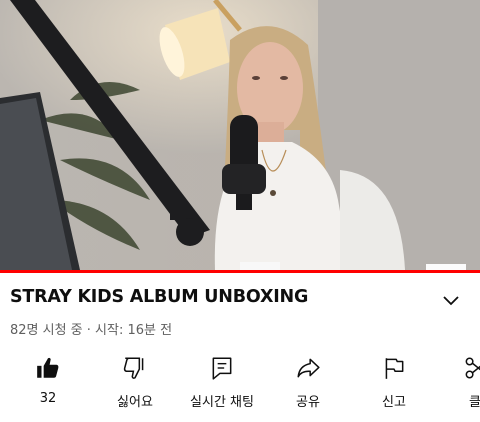 This screenshot has width=480, height=422. What do you see at coordinates (453, 381) in the screenshot?
I see `clip-button: 클` at bounding box center [453, 381].